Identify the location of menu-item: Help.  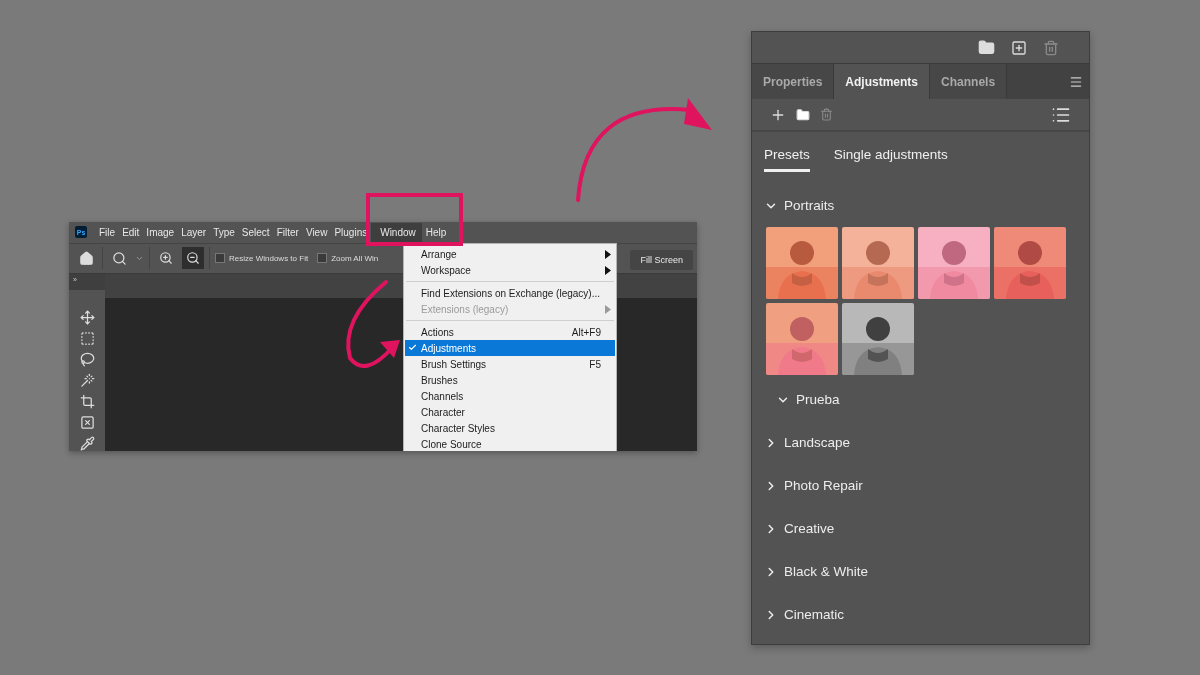
(436, 232).